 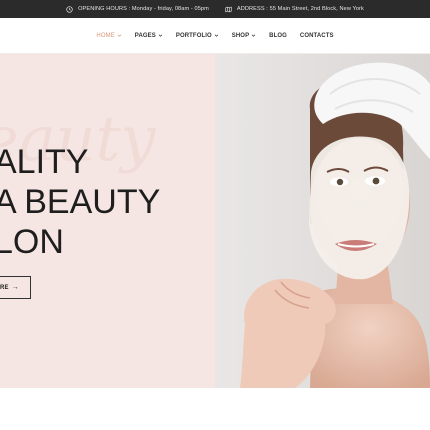 I want to click on nav-menu: HOME PAGES PORTFOLIO SHOP BLOG CONTACTS, so click(x=215, y=36).